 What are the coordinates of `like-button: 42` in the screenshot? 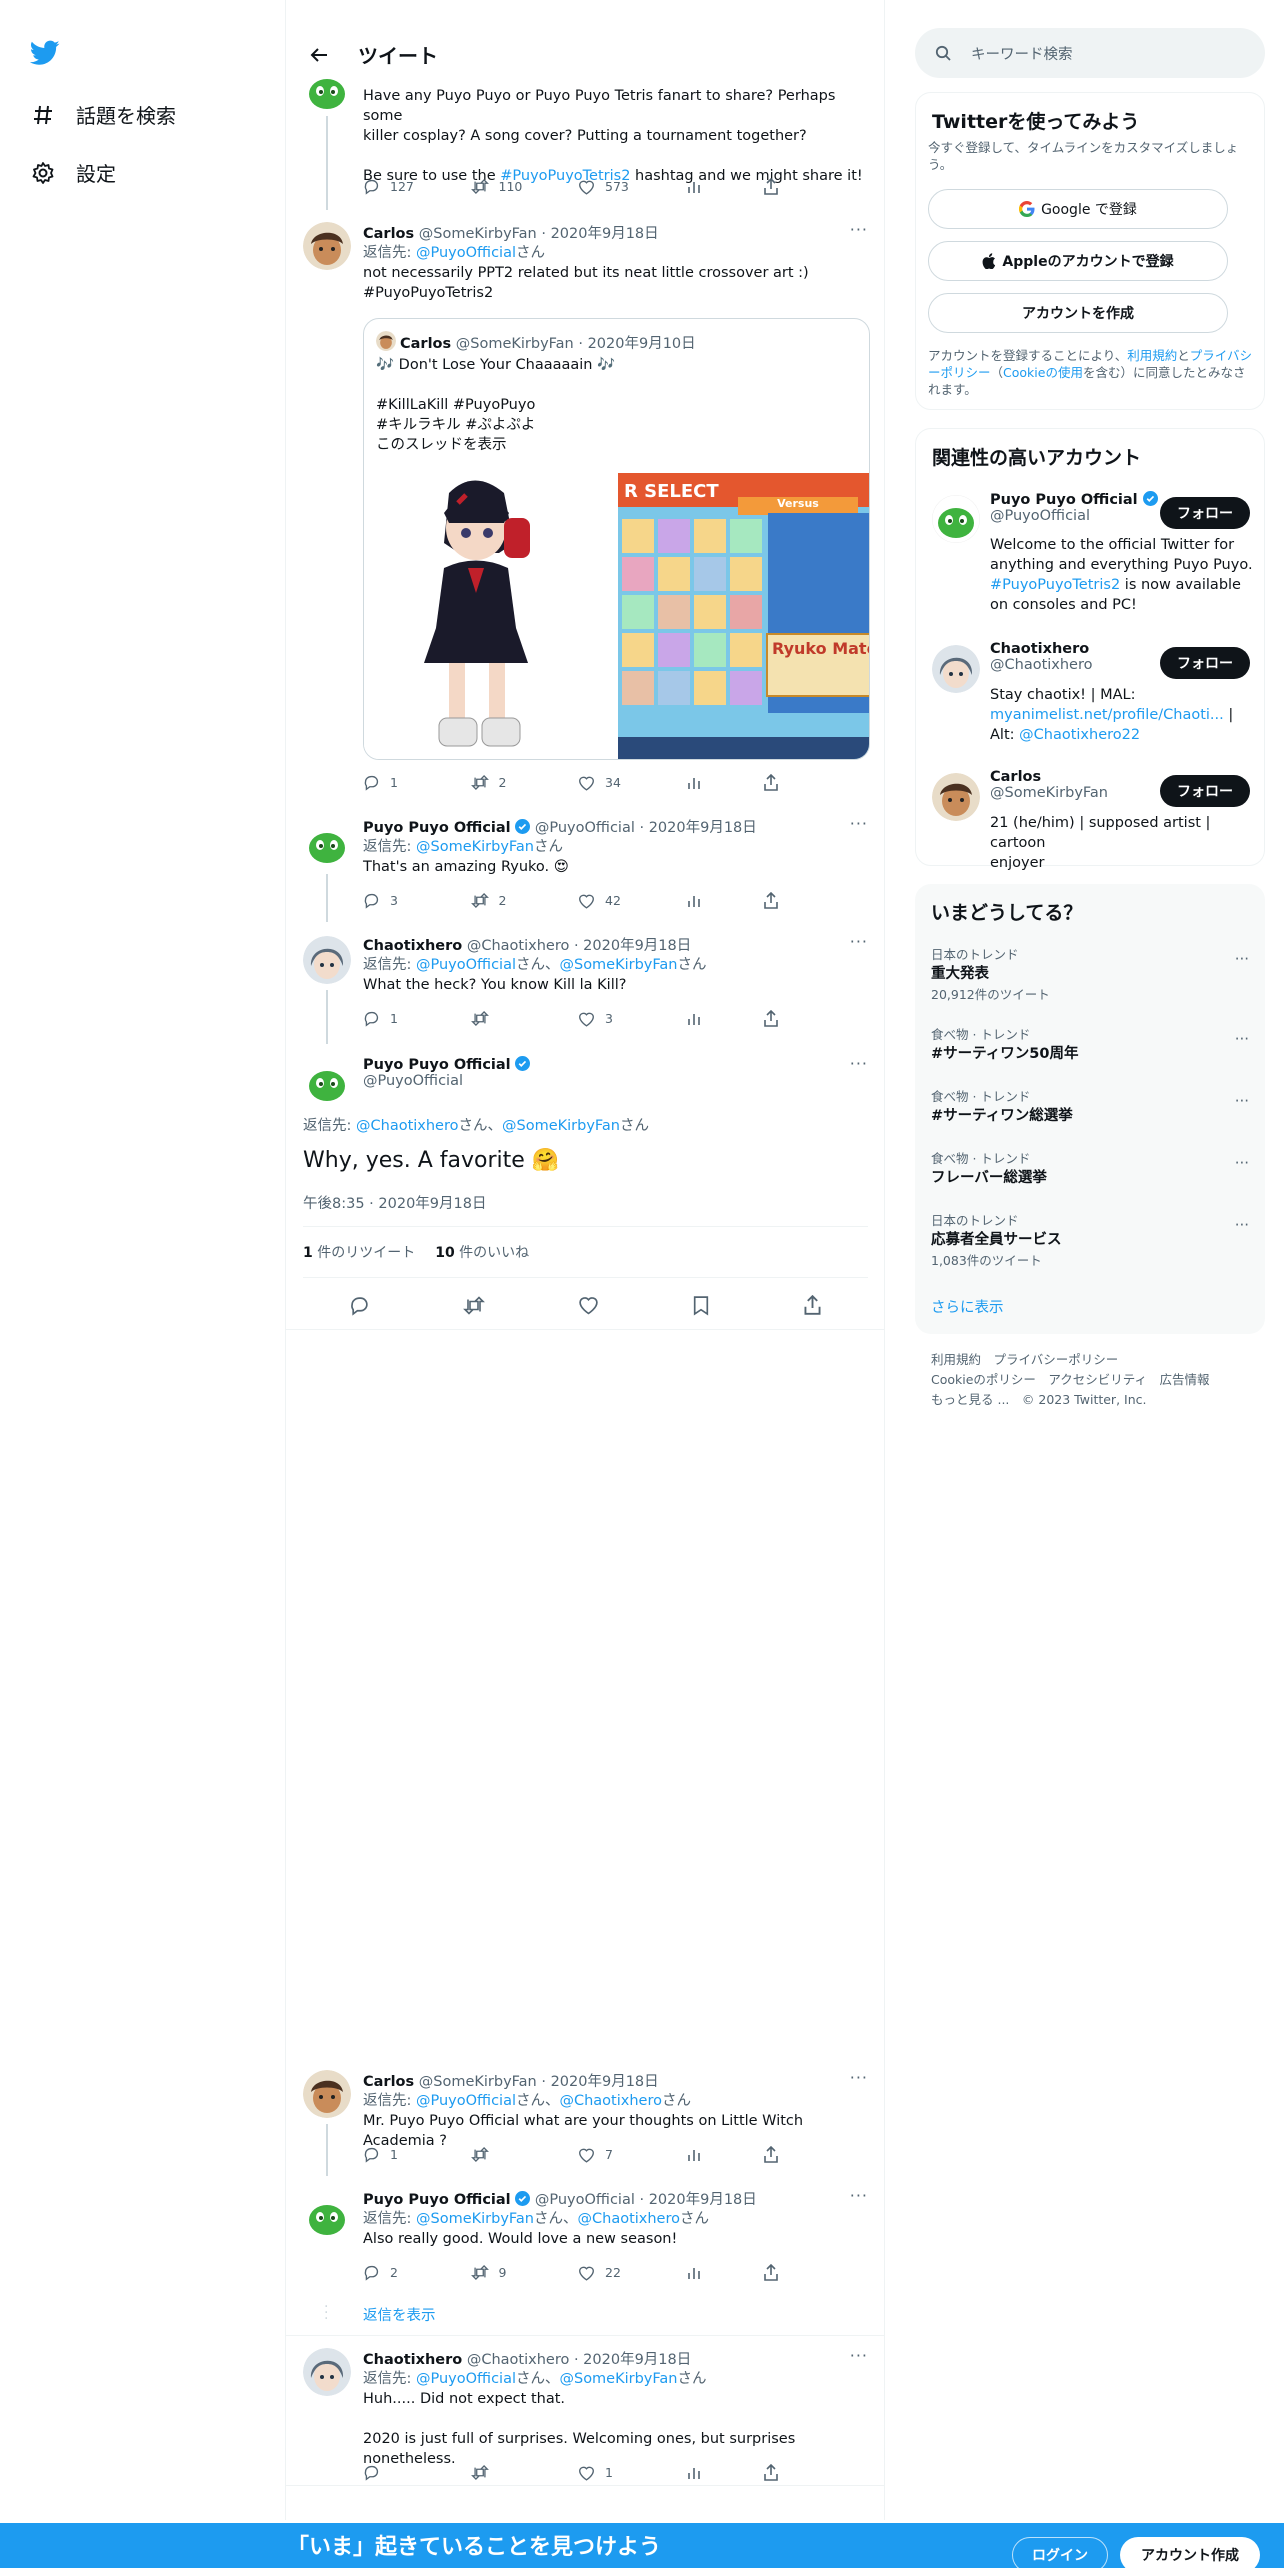 It's located at (608, 900).